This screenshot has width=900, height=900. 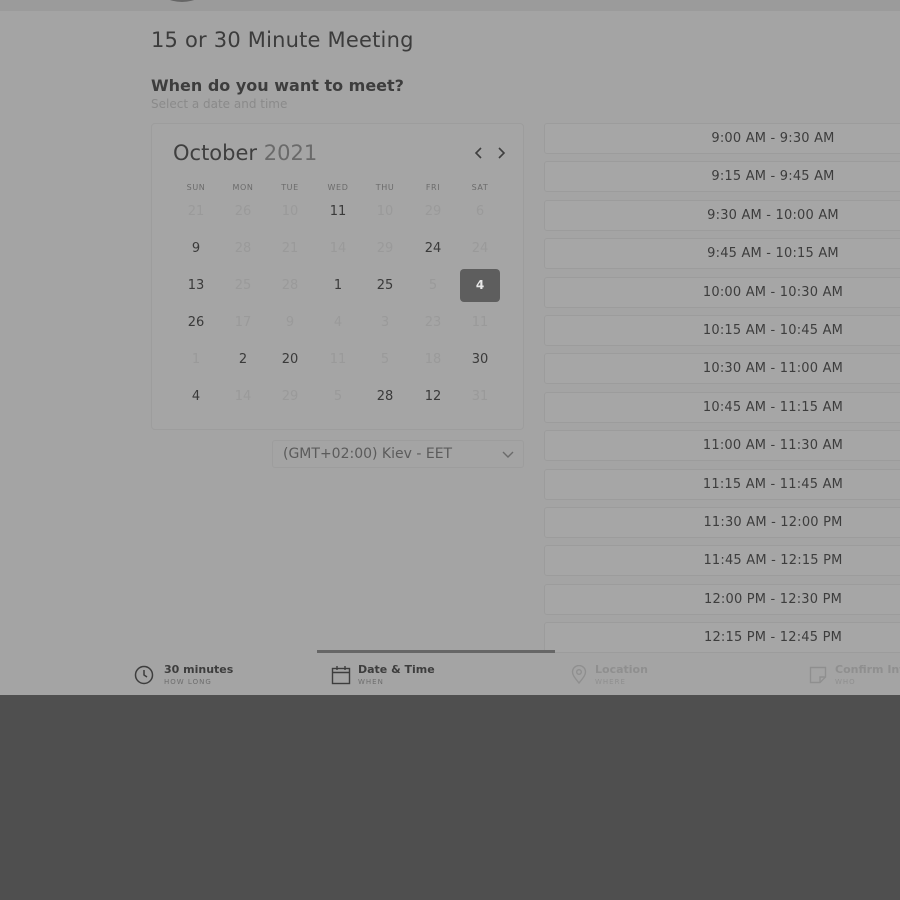 What do you see at coordinates (433, 396) in the screenshot?
I see `calendar-day: 12` at bounding box center [433, 396].